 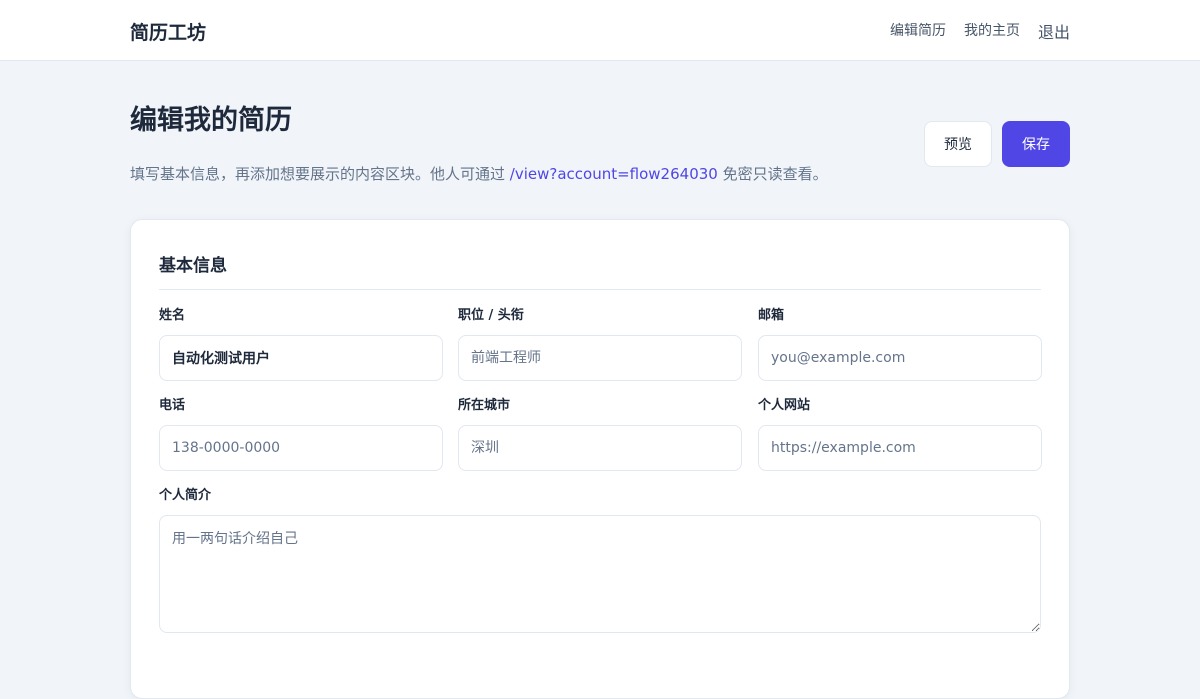 I want to click on description-suffix: 免密只读查看。, so click(x=772, y=174).